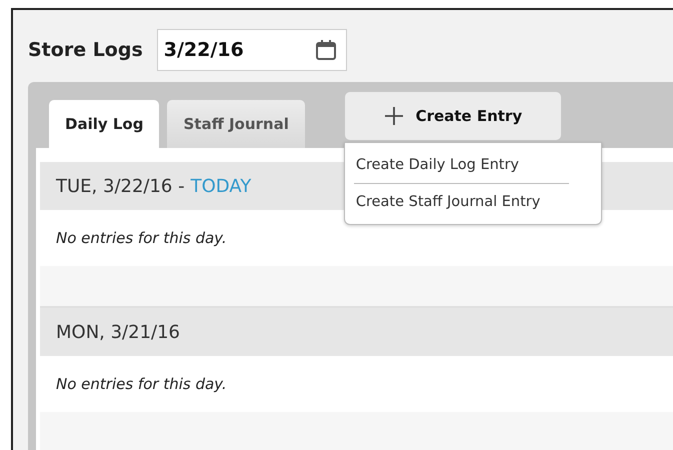 This screenshot has width=673, height=450. What do you see at coordinates (221, 186) in the screenshot?
I see `today-label: TODAY` at bounding box center [221, 186].